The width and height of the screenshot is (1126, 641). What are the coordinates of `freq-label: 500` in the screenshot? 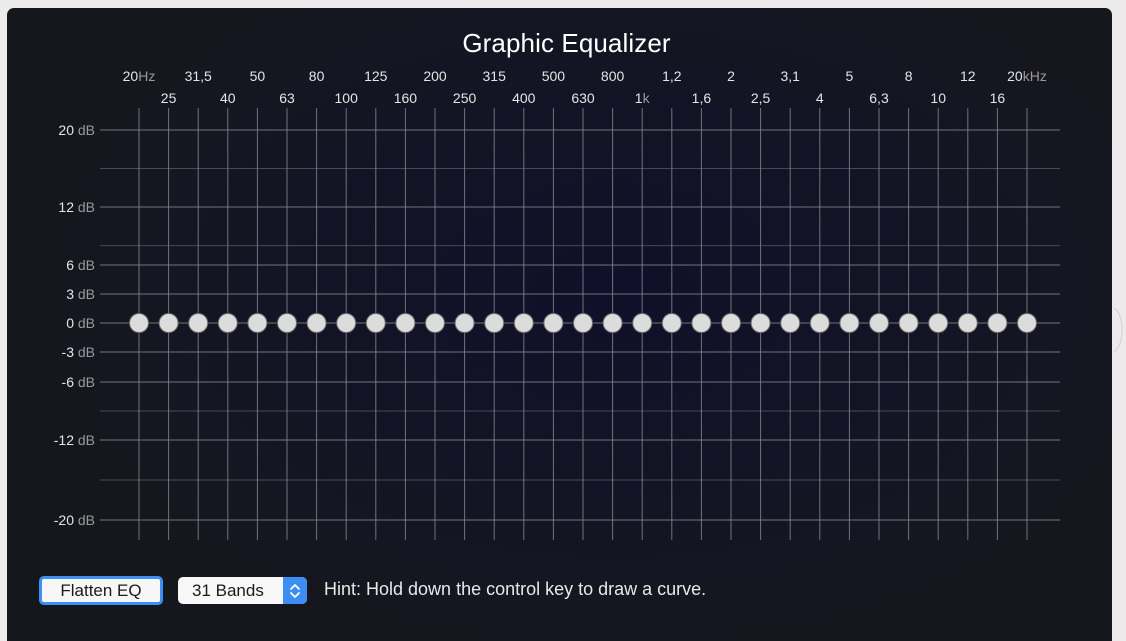 It's located at (554, 76).